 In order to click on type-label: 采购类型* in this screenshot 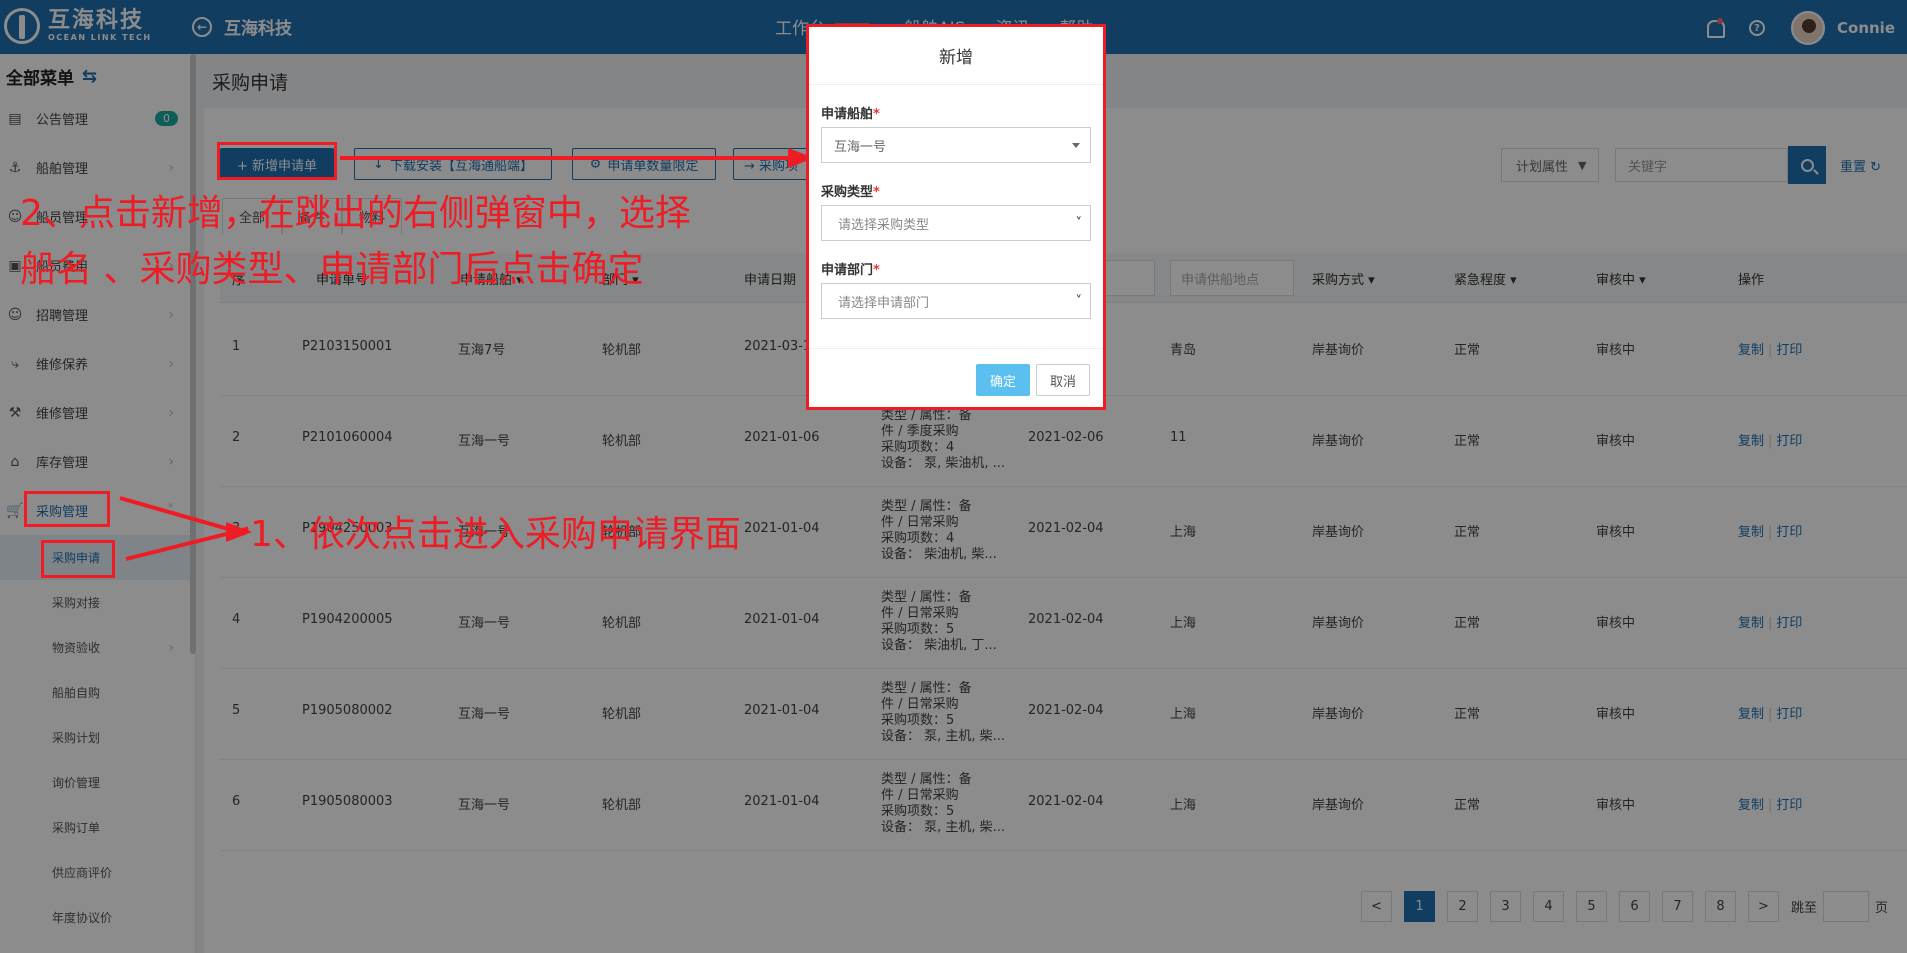, I will do `click(850, 192)`.